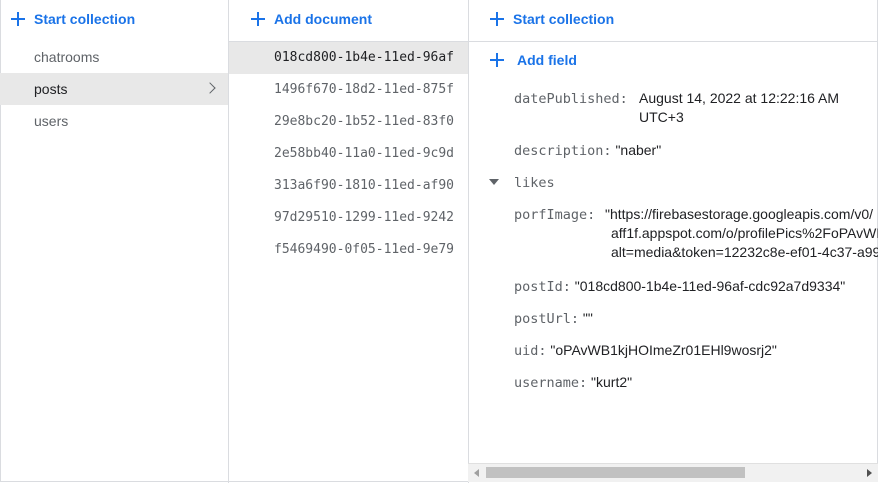 The image size is (878, 483). What do you see at coordinates (744, 252) in the screenshot?
I see `field-value-line: alt=media&token=12232c8e-ef01-4c37-a990` at bounding box center [744, 252].